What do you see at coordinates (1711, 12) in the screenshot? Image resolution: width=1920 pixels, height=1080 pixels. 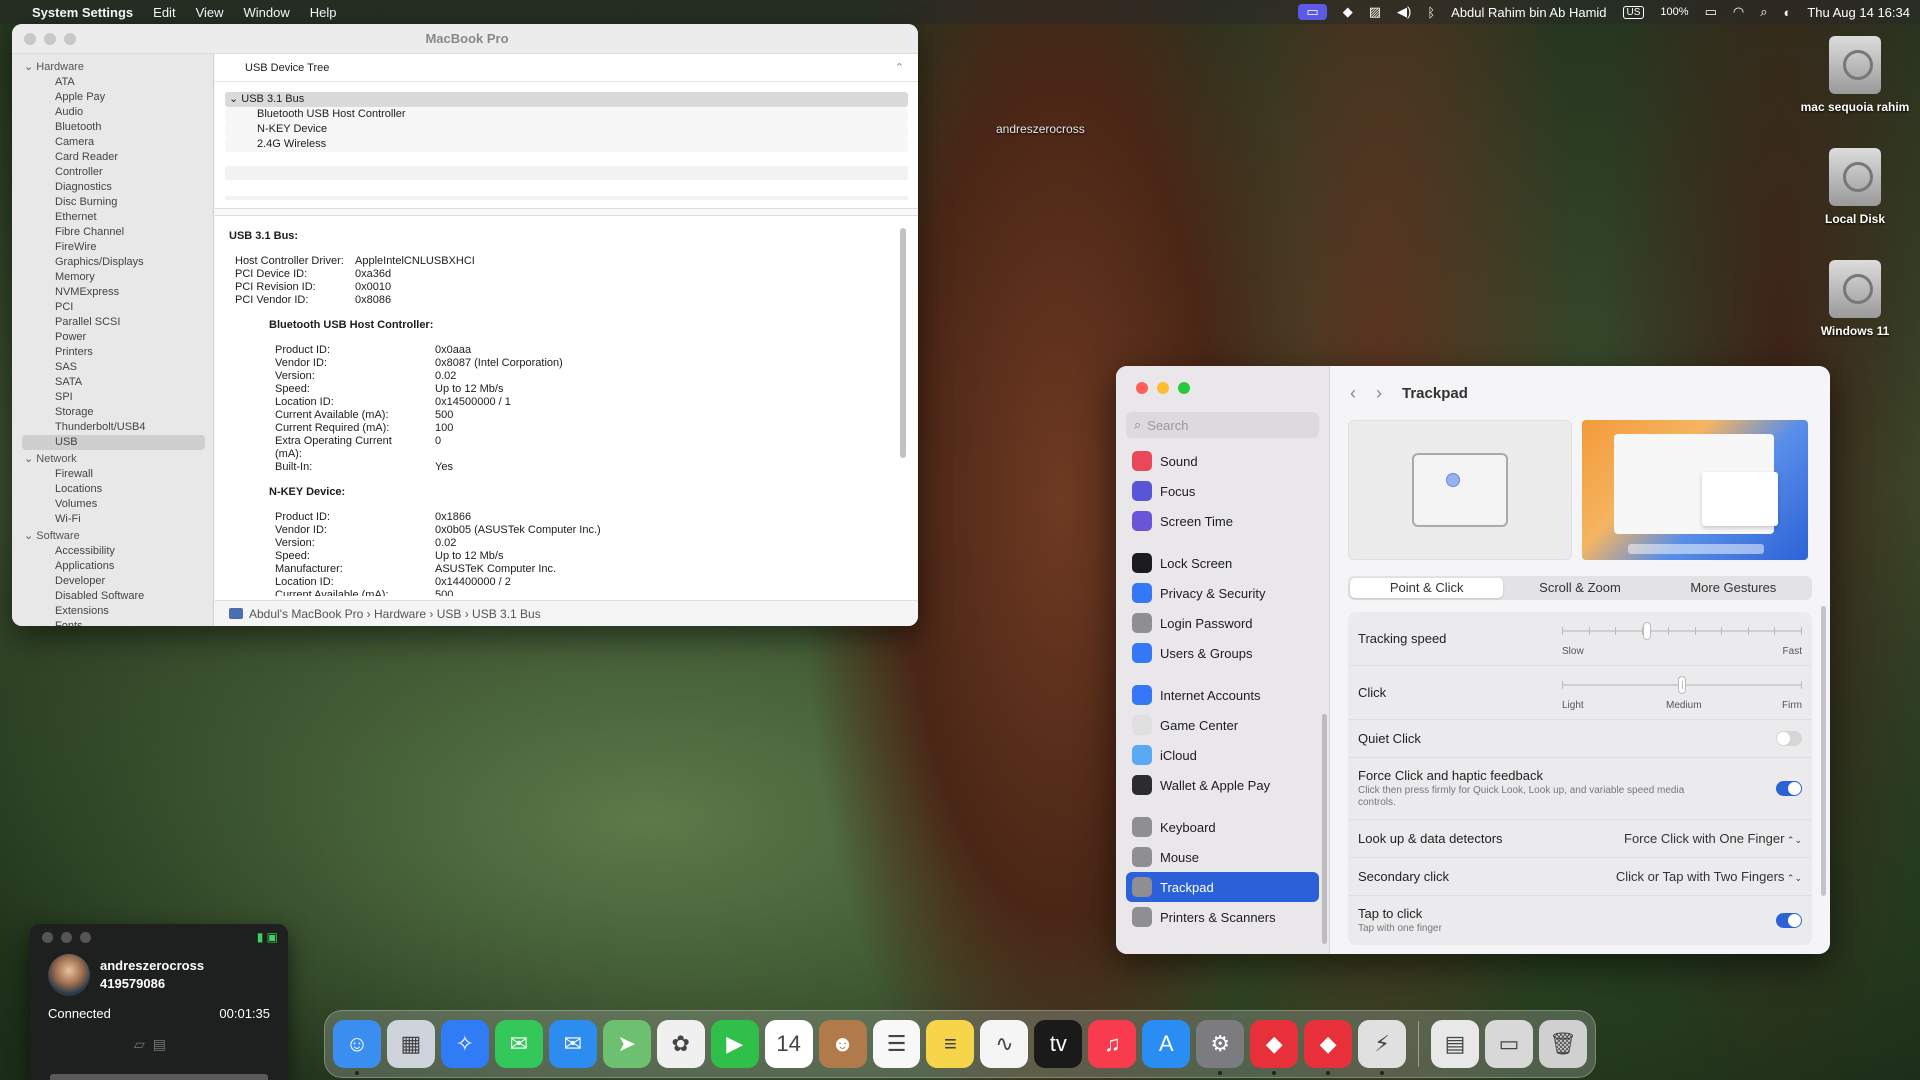 I see `battery-icon: ▭` at bounding box center [1711, 12].